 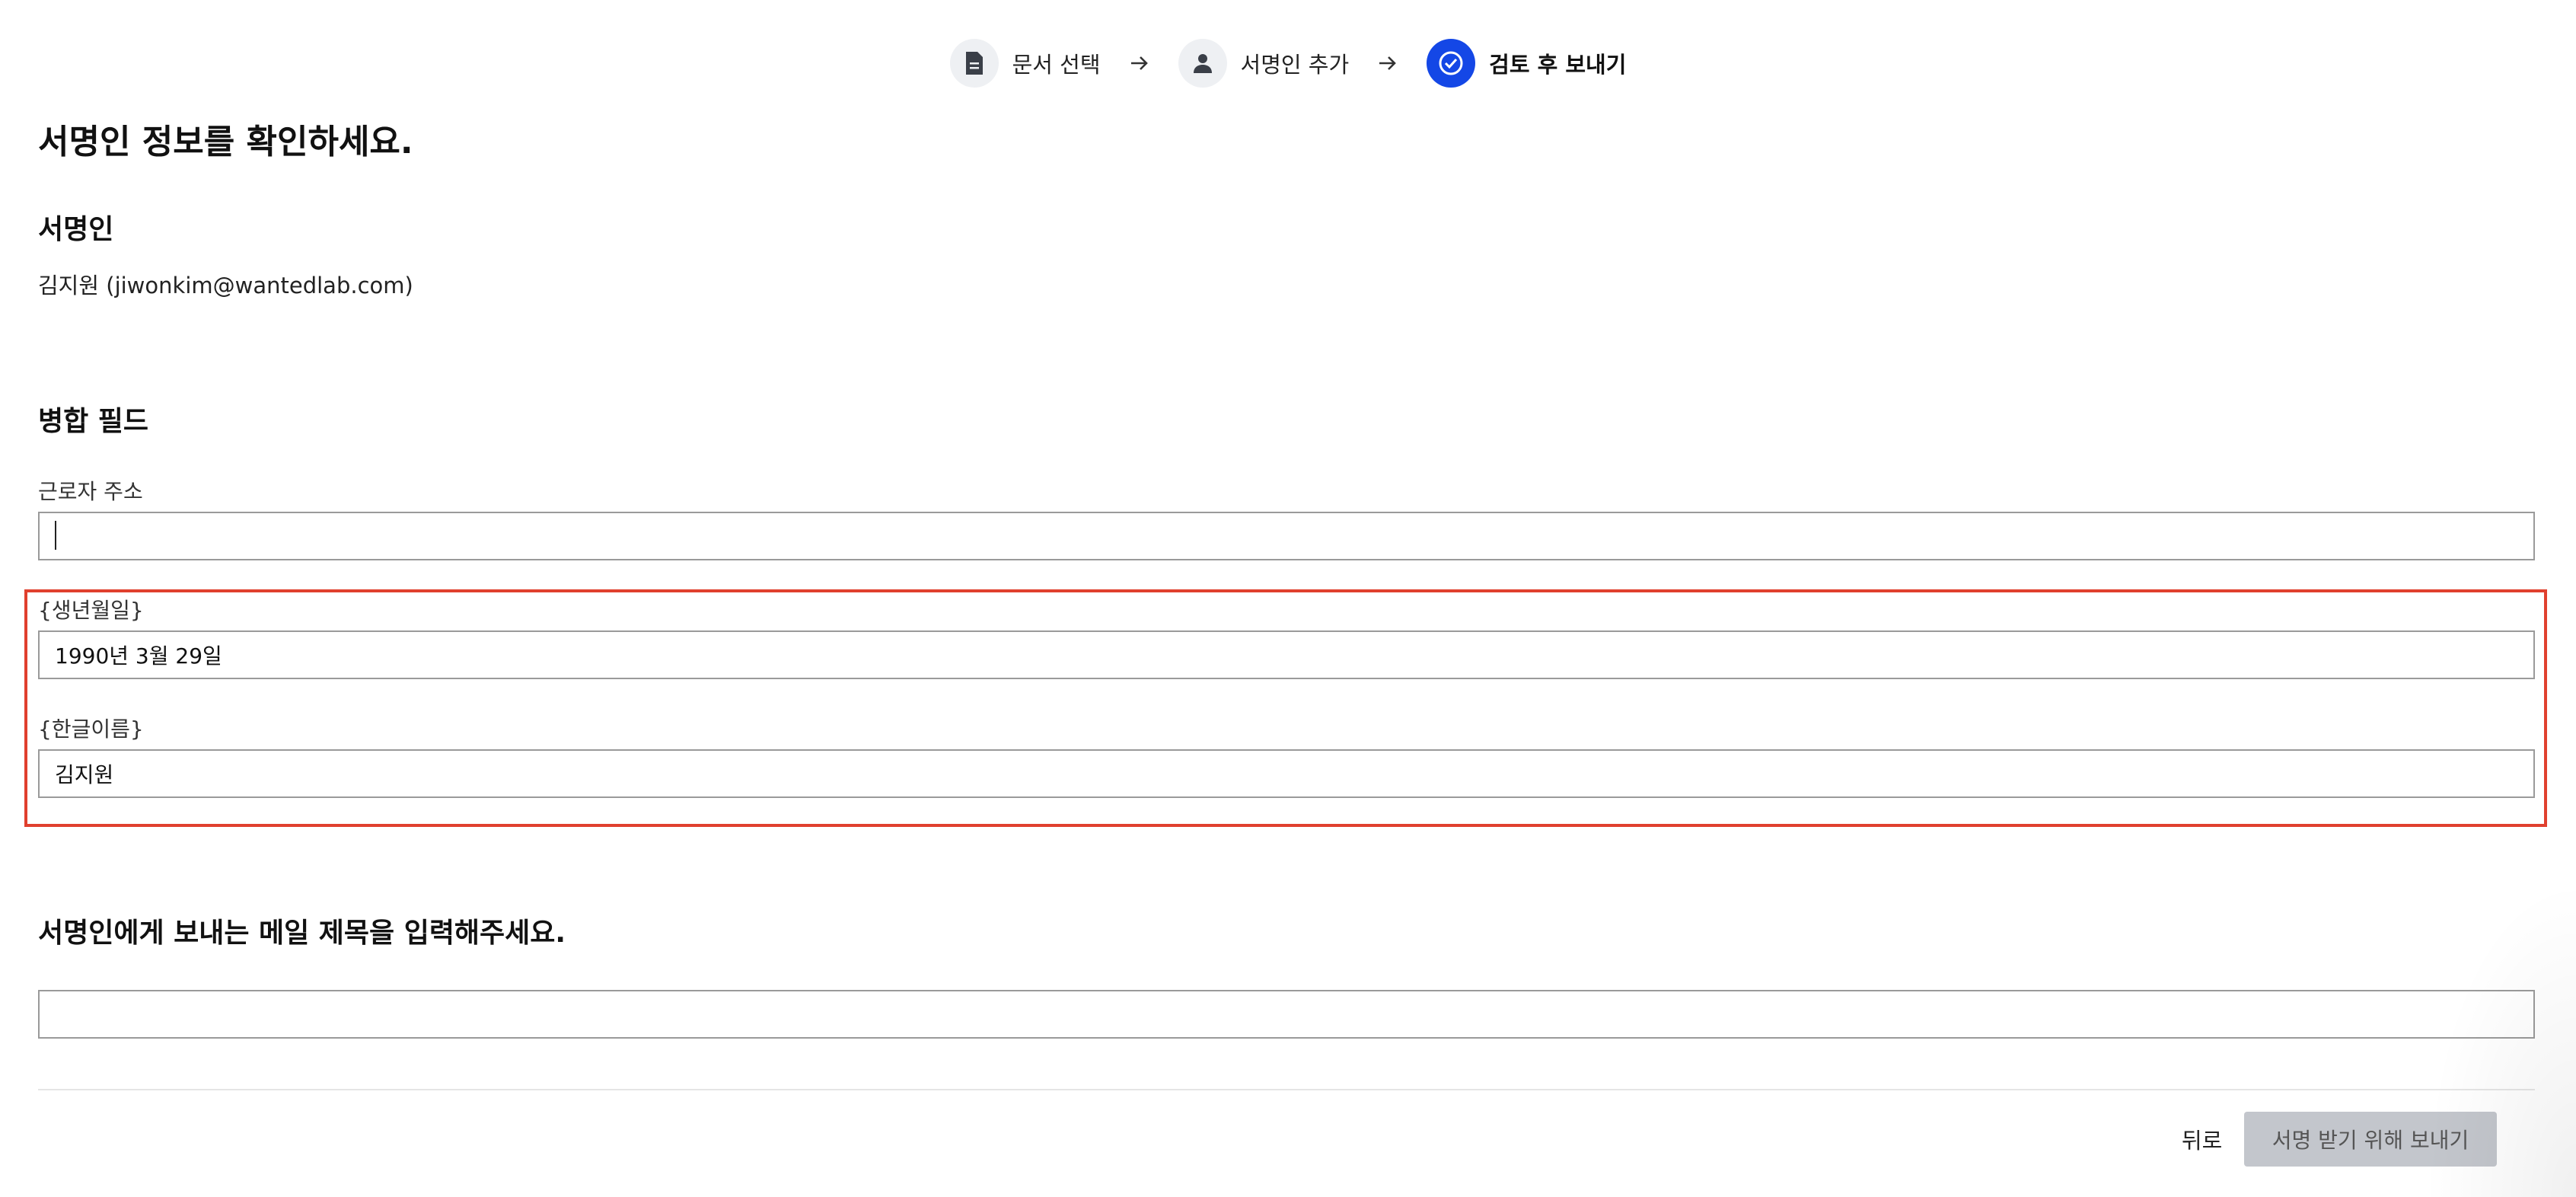 I want to click on field-label-korean-name: {한글이름}, so click(x=91, y=729).